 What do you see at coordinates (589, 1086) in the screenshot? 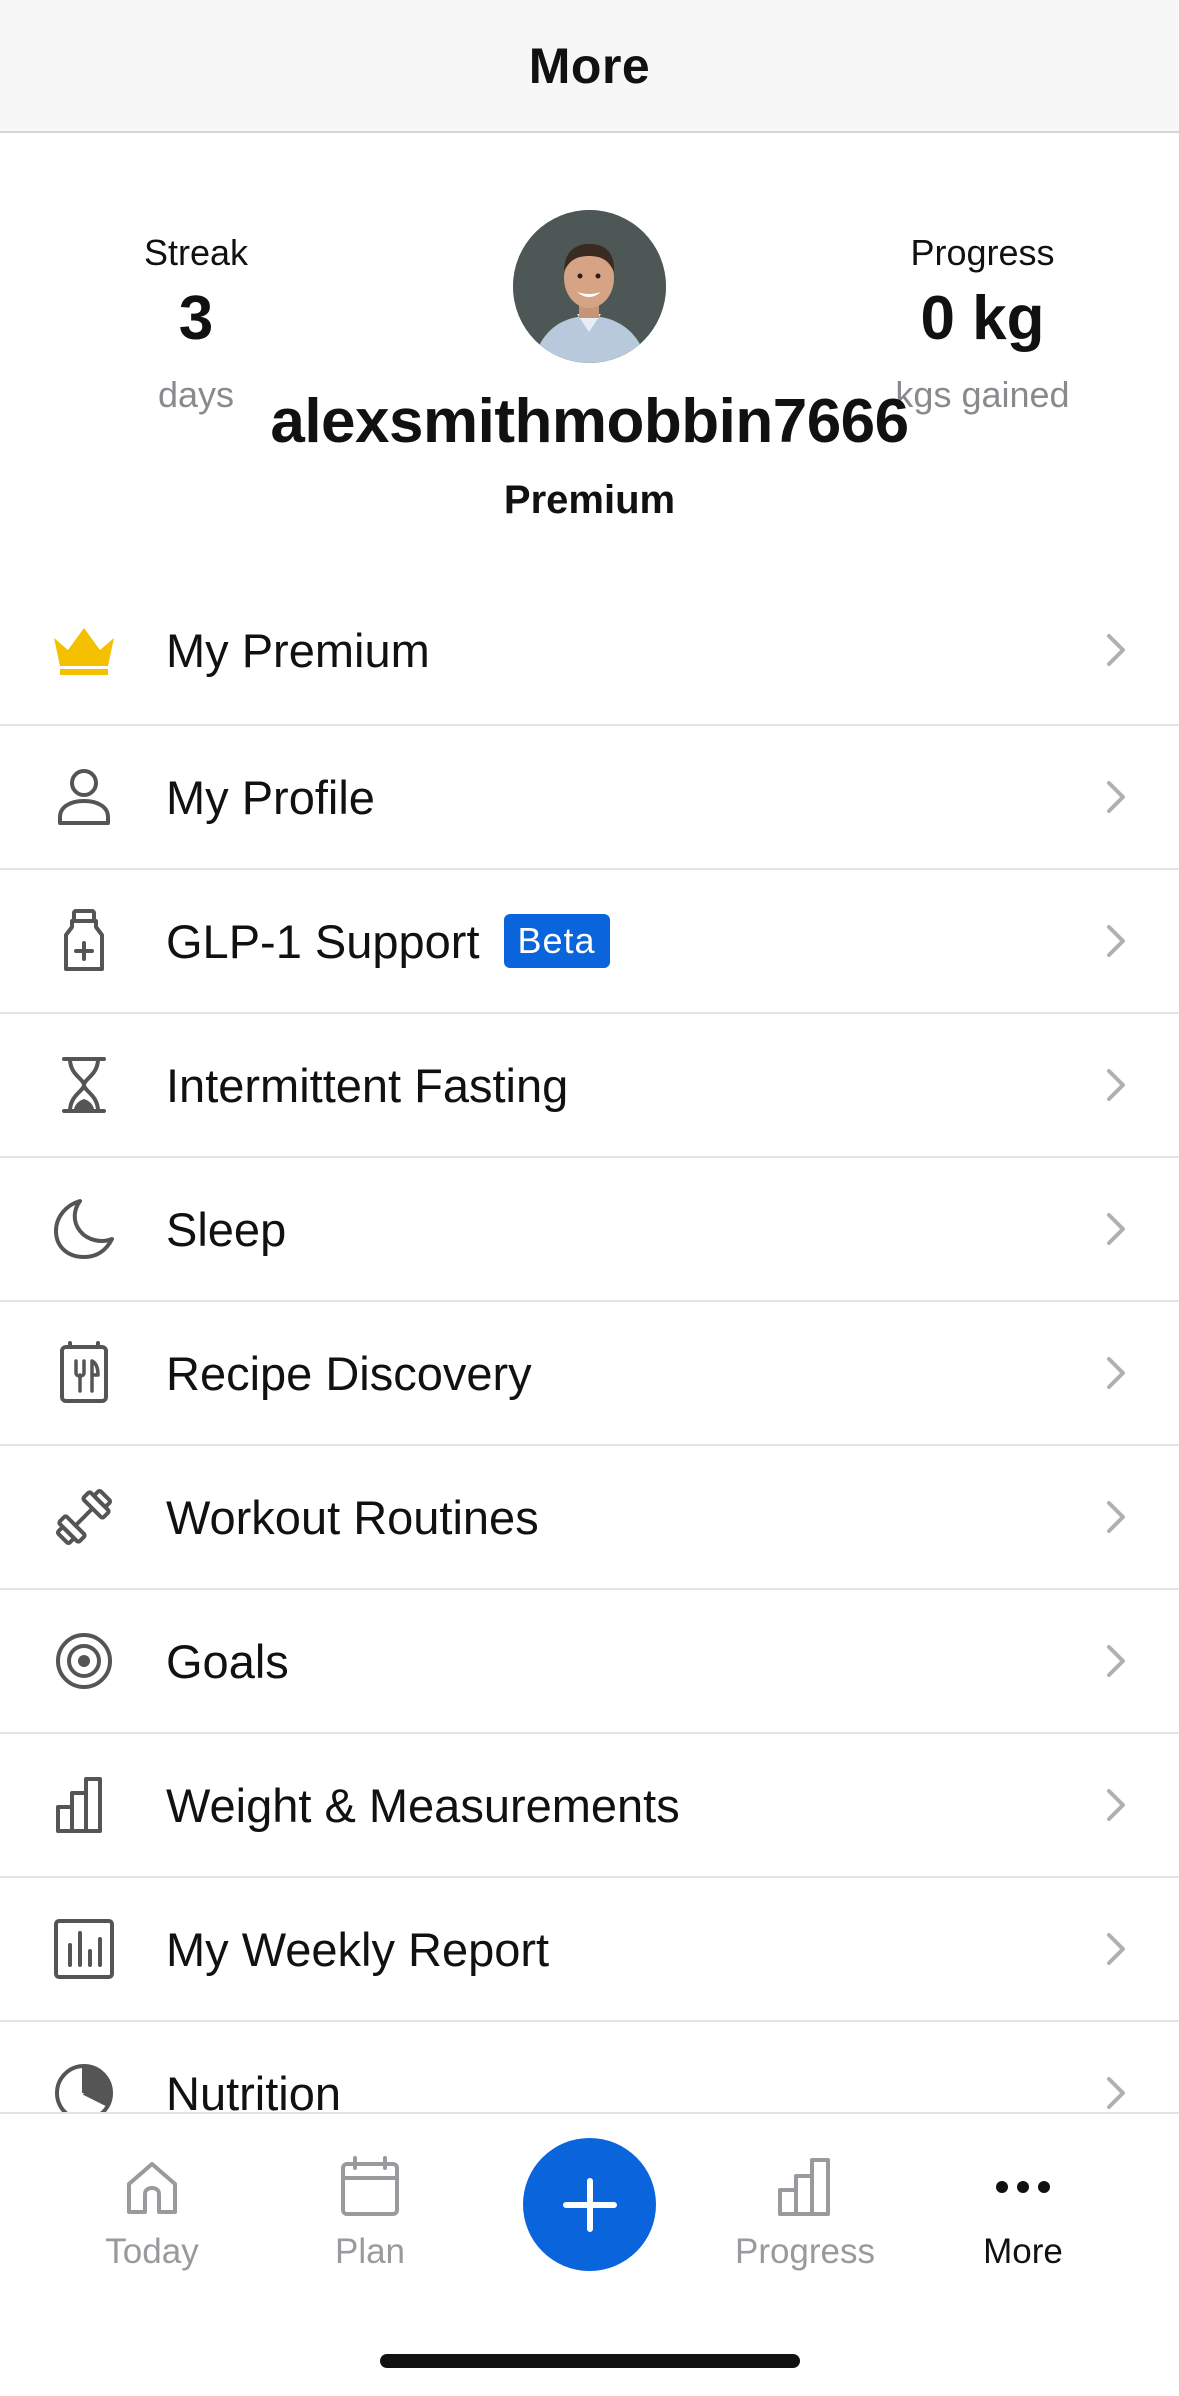
I see `menu-item-intermittent-fasting: Intermittent Fasting` at bounding box center [589, 1086].